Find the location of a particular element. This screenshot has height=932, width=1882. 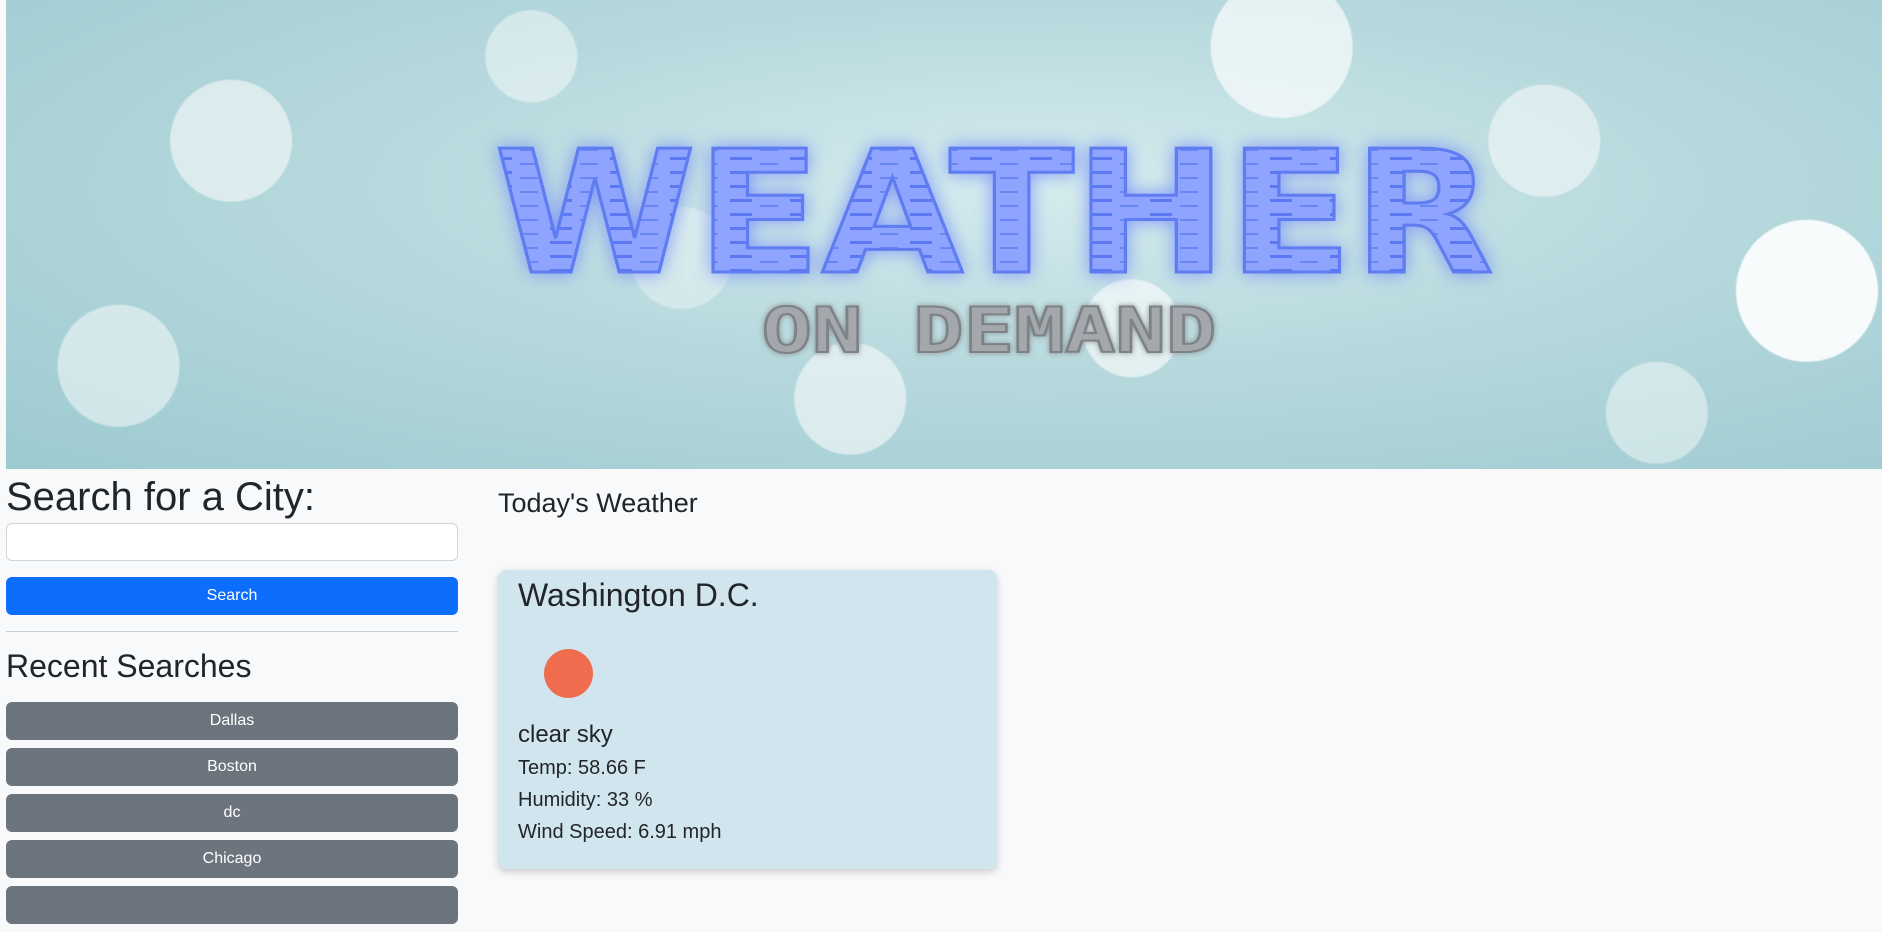

humidity: Humidity: 33 % is located at coordinates (585, 800).